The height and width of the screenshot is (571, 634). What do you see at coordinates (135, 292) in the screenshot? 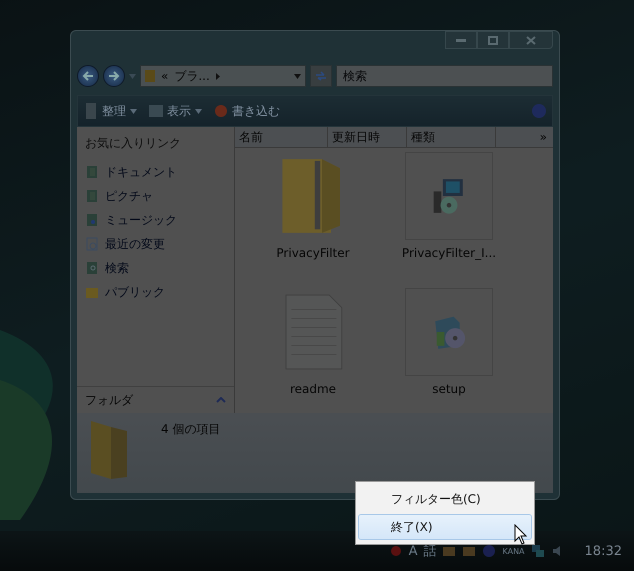
I see `favorite-link: パブリック` at bounding box center [135, 292].